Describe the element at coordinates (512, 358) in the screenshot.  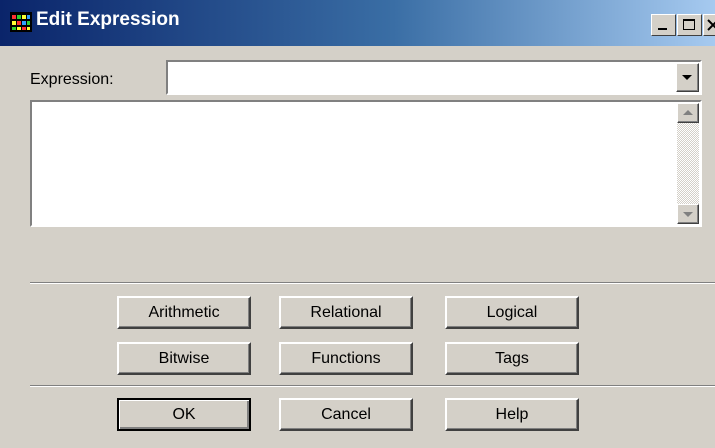
I see `tags-button: Tags` at that location.